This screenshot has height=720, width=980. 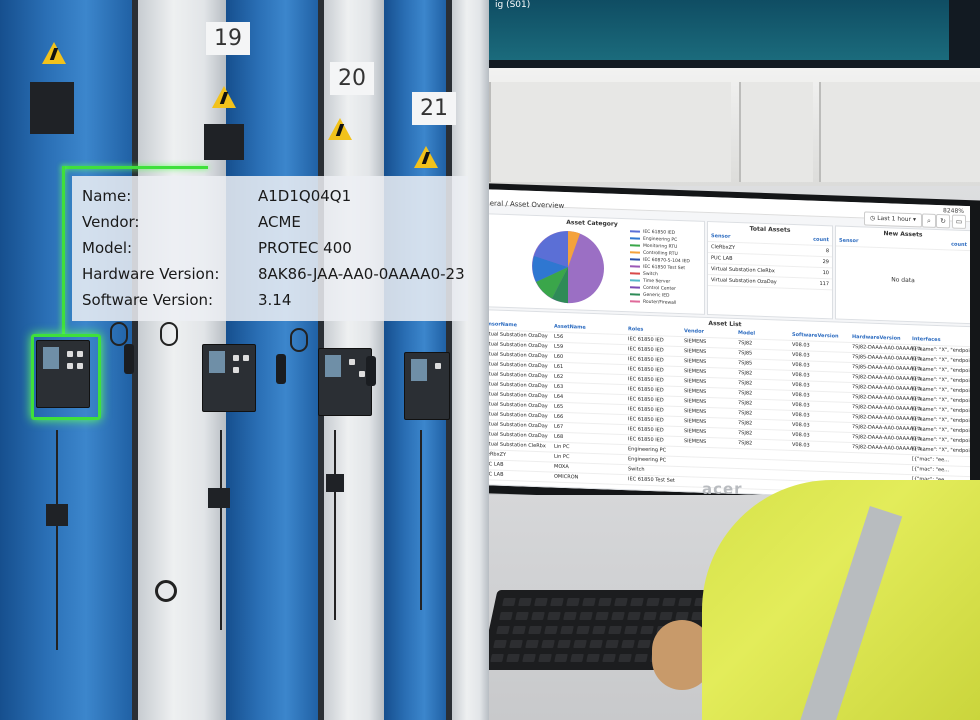 I want to click on table-cell: L56, so click(x=559, y=336).